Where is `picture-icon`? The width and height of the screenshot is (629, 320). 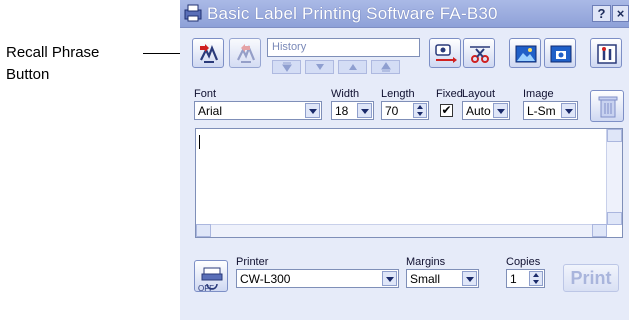 picture-icon is located at coordinates (526, 54).